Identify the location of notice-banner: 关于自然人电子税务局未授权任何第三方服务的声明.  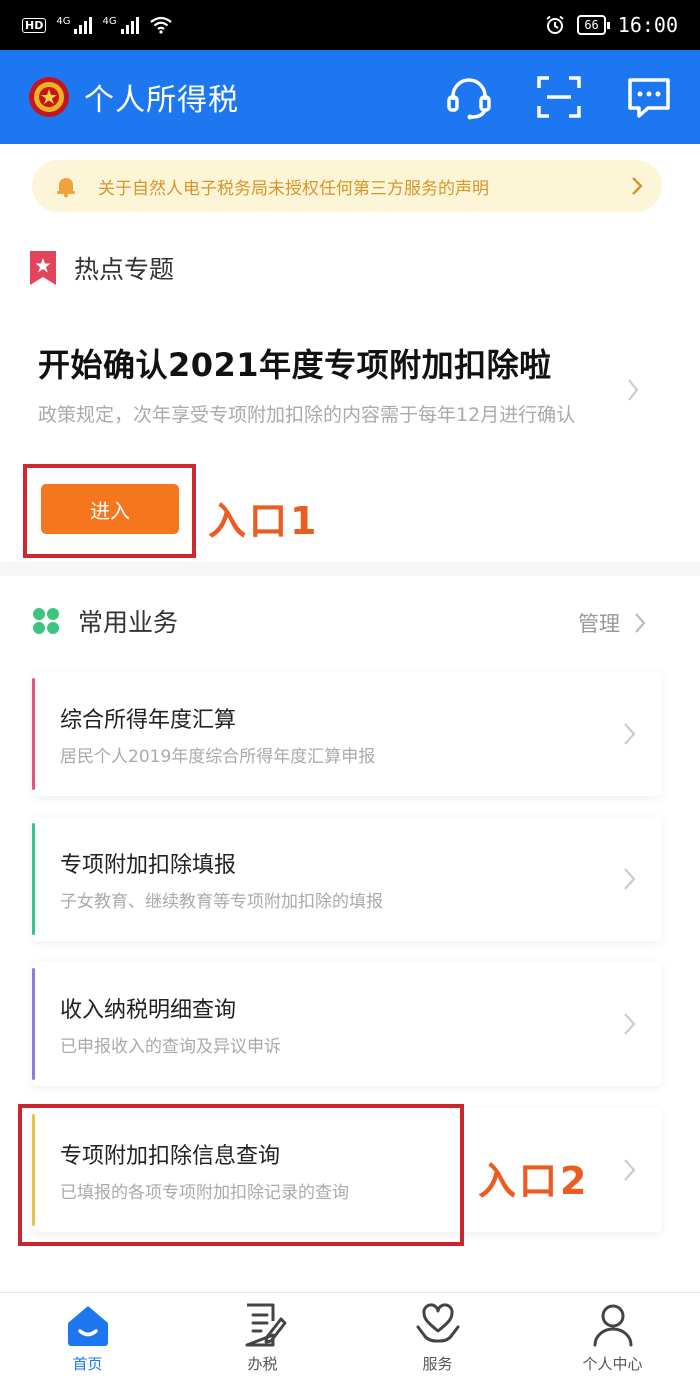
(347, 186).